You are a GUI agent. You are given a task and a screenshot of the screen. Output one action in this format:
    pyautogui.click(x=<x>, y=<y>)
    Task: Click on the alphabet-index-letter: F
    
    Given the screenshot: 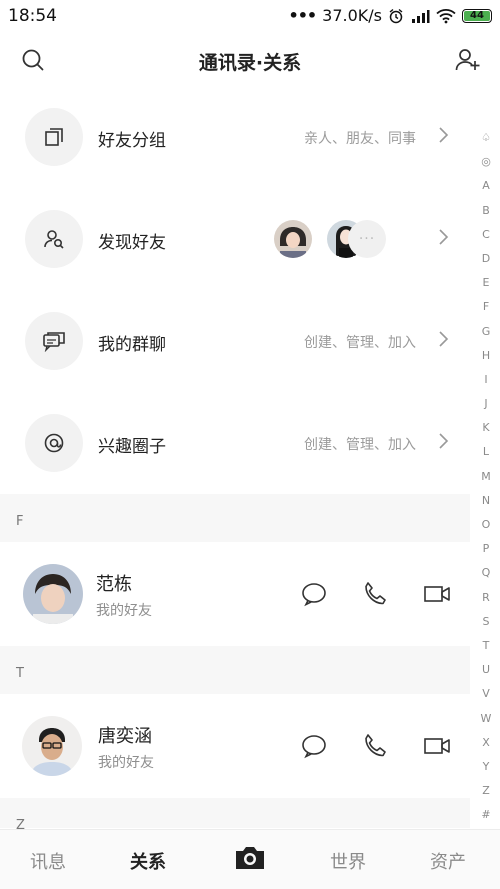 What is the action you would take?
    pyautogui.click(x=486, y=307)
    